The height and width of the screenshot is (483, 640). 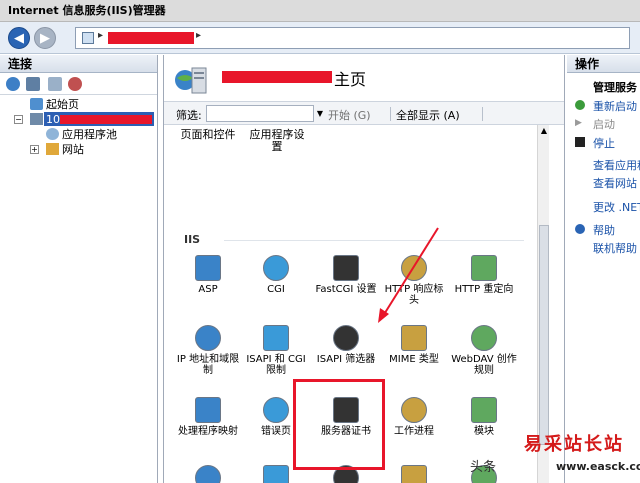 What do you see at coordinates (33, 84) in the screenshot?
I see `save-icon` at bounding box center [33, 84].